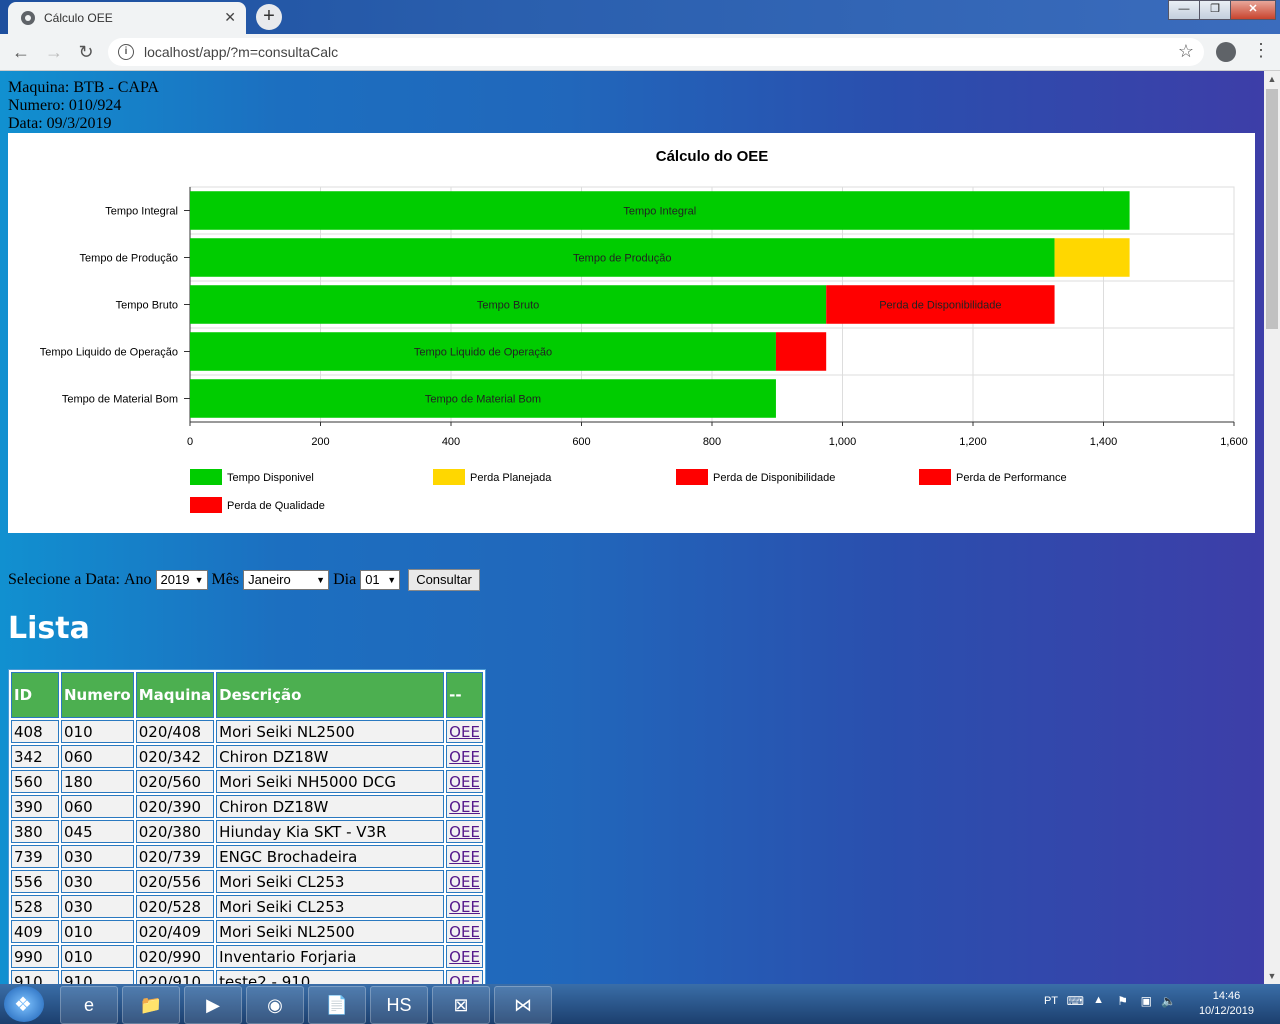 Image resolution: width=1280 pixels, height=1024 pixels. Describe the element at coordinates (175, 756) in the screenshot. I see `cell-maquina: 020/342` at that location.